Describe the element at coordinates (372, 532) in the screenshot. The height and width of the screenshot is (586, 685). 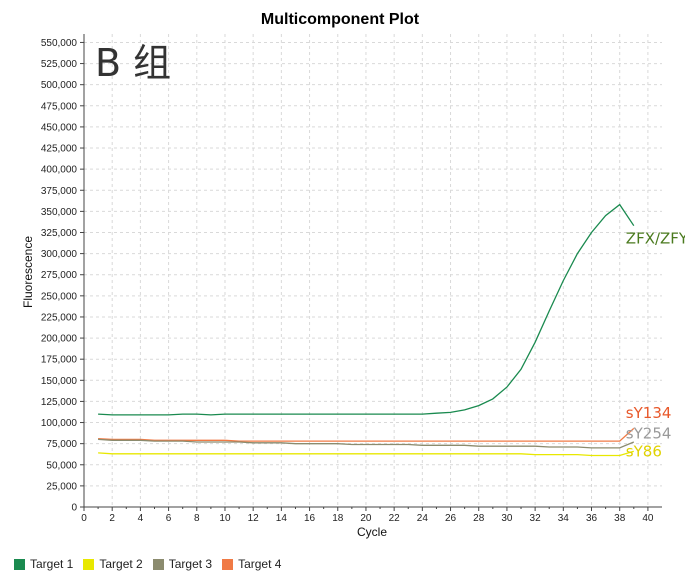
I see `x-axis-label: Cycle` at that location.